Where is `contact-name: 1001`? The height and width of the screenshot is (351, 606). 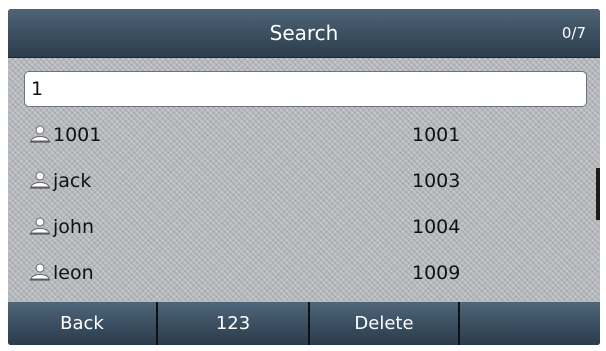
contact-name: 1001 is located at coordinates (77, 135).